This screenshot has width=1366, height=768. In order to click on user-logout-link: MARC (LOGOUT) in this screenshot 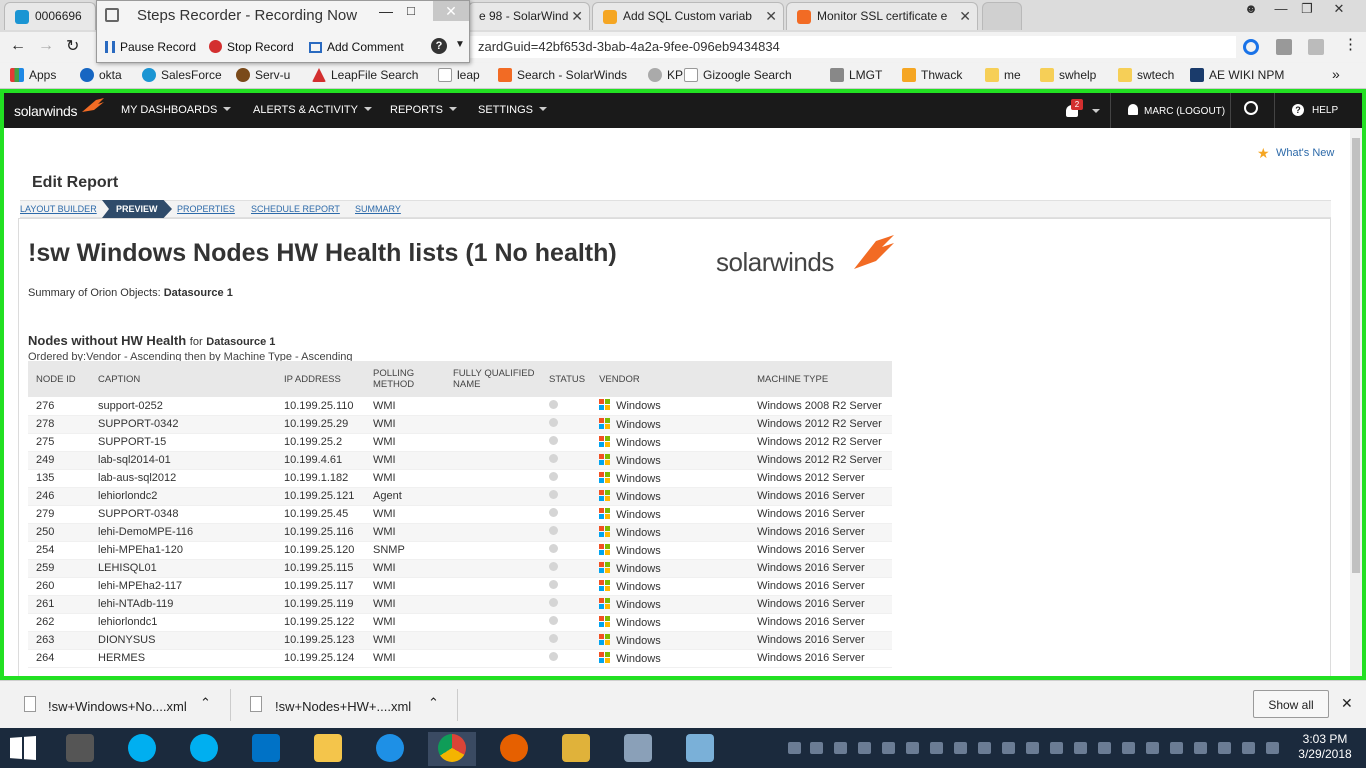, I will do `click(1176, 110)`.